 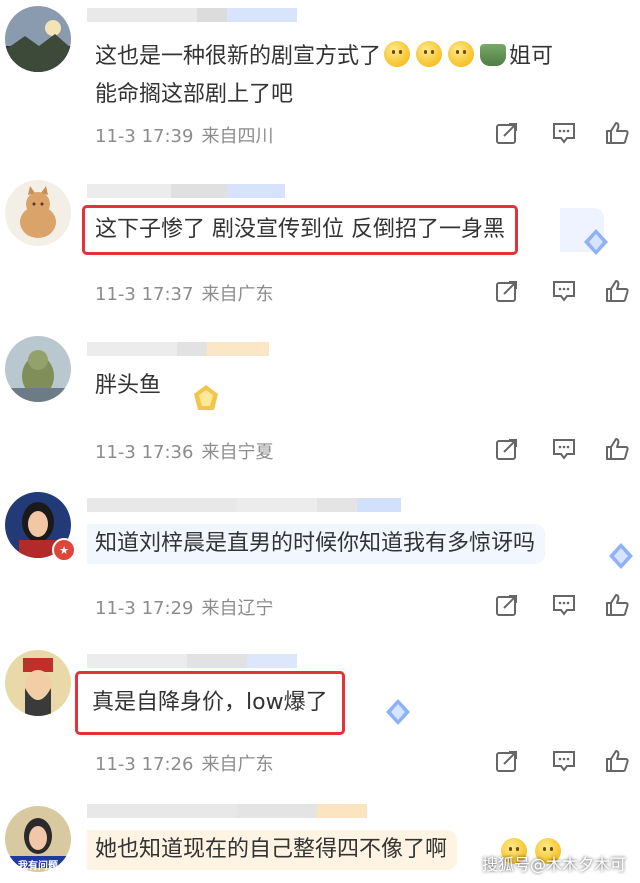 I want to click on avatar-label: 我有问题, so click(x=38, y=866).